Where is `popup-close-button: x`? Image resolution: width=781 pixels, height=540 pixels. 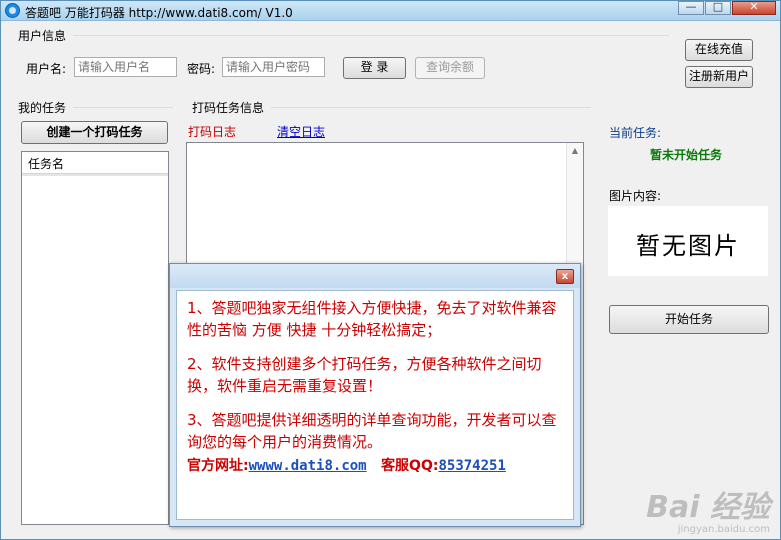
popup-close-button: x is located at coordinates (565, 276).